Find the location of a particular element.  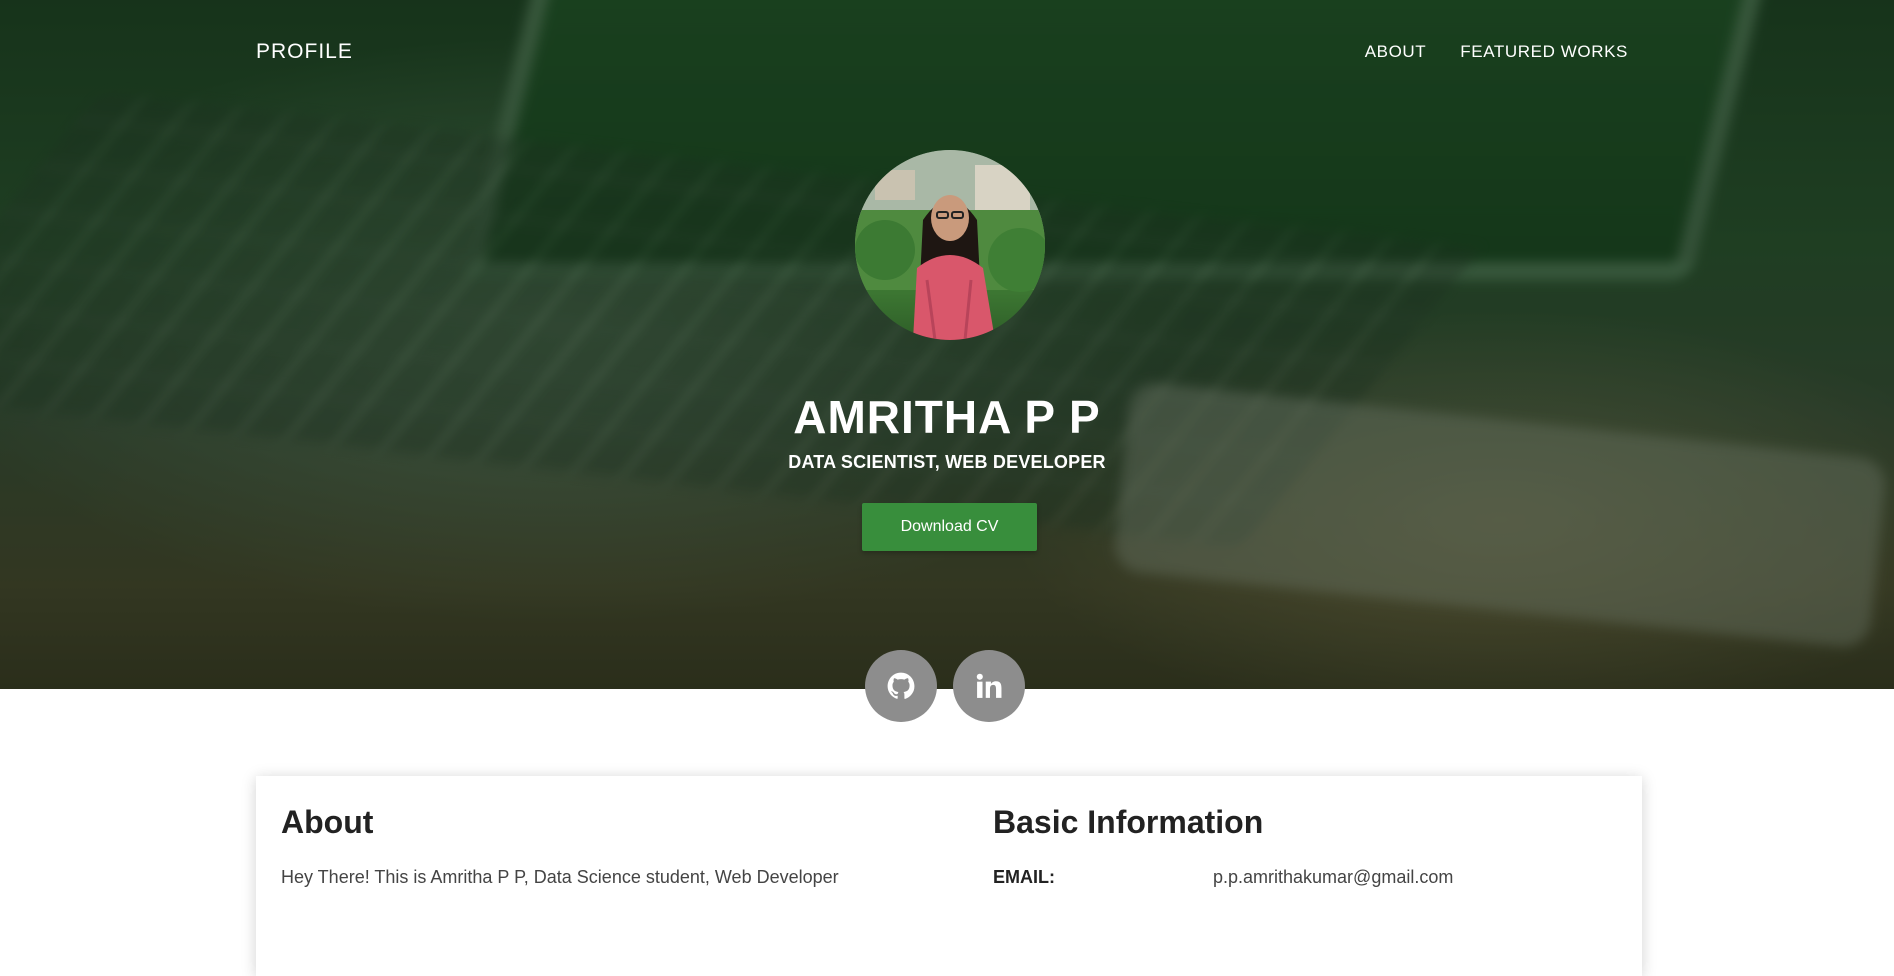

email-value: p.p.amrithakumar@gmail.com is located at coordinates (1333, 877).